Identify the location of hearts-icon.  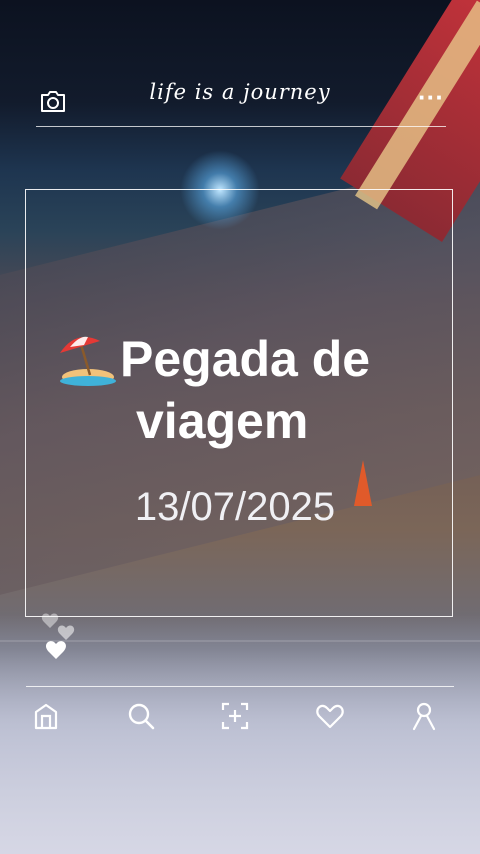
(60, 637).